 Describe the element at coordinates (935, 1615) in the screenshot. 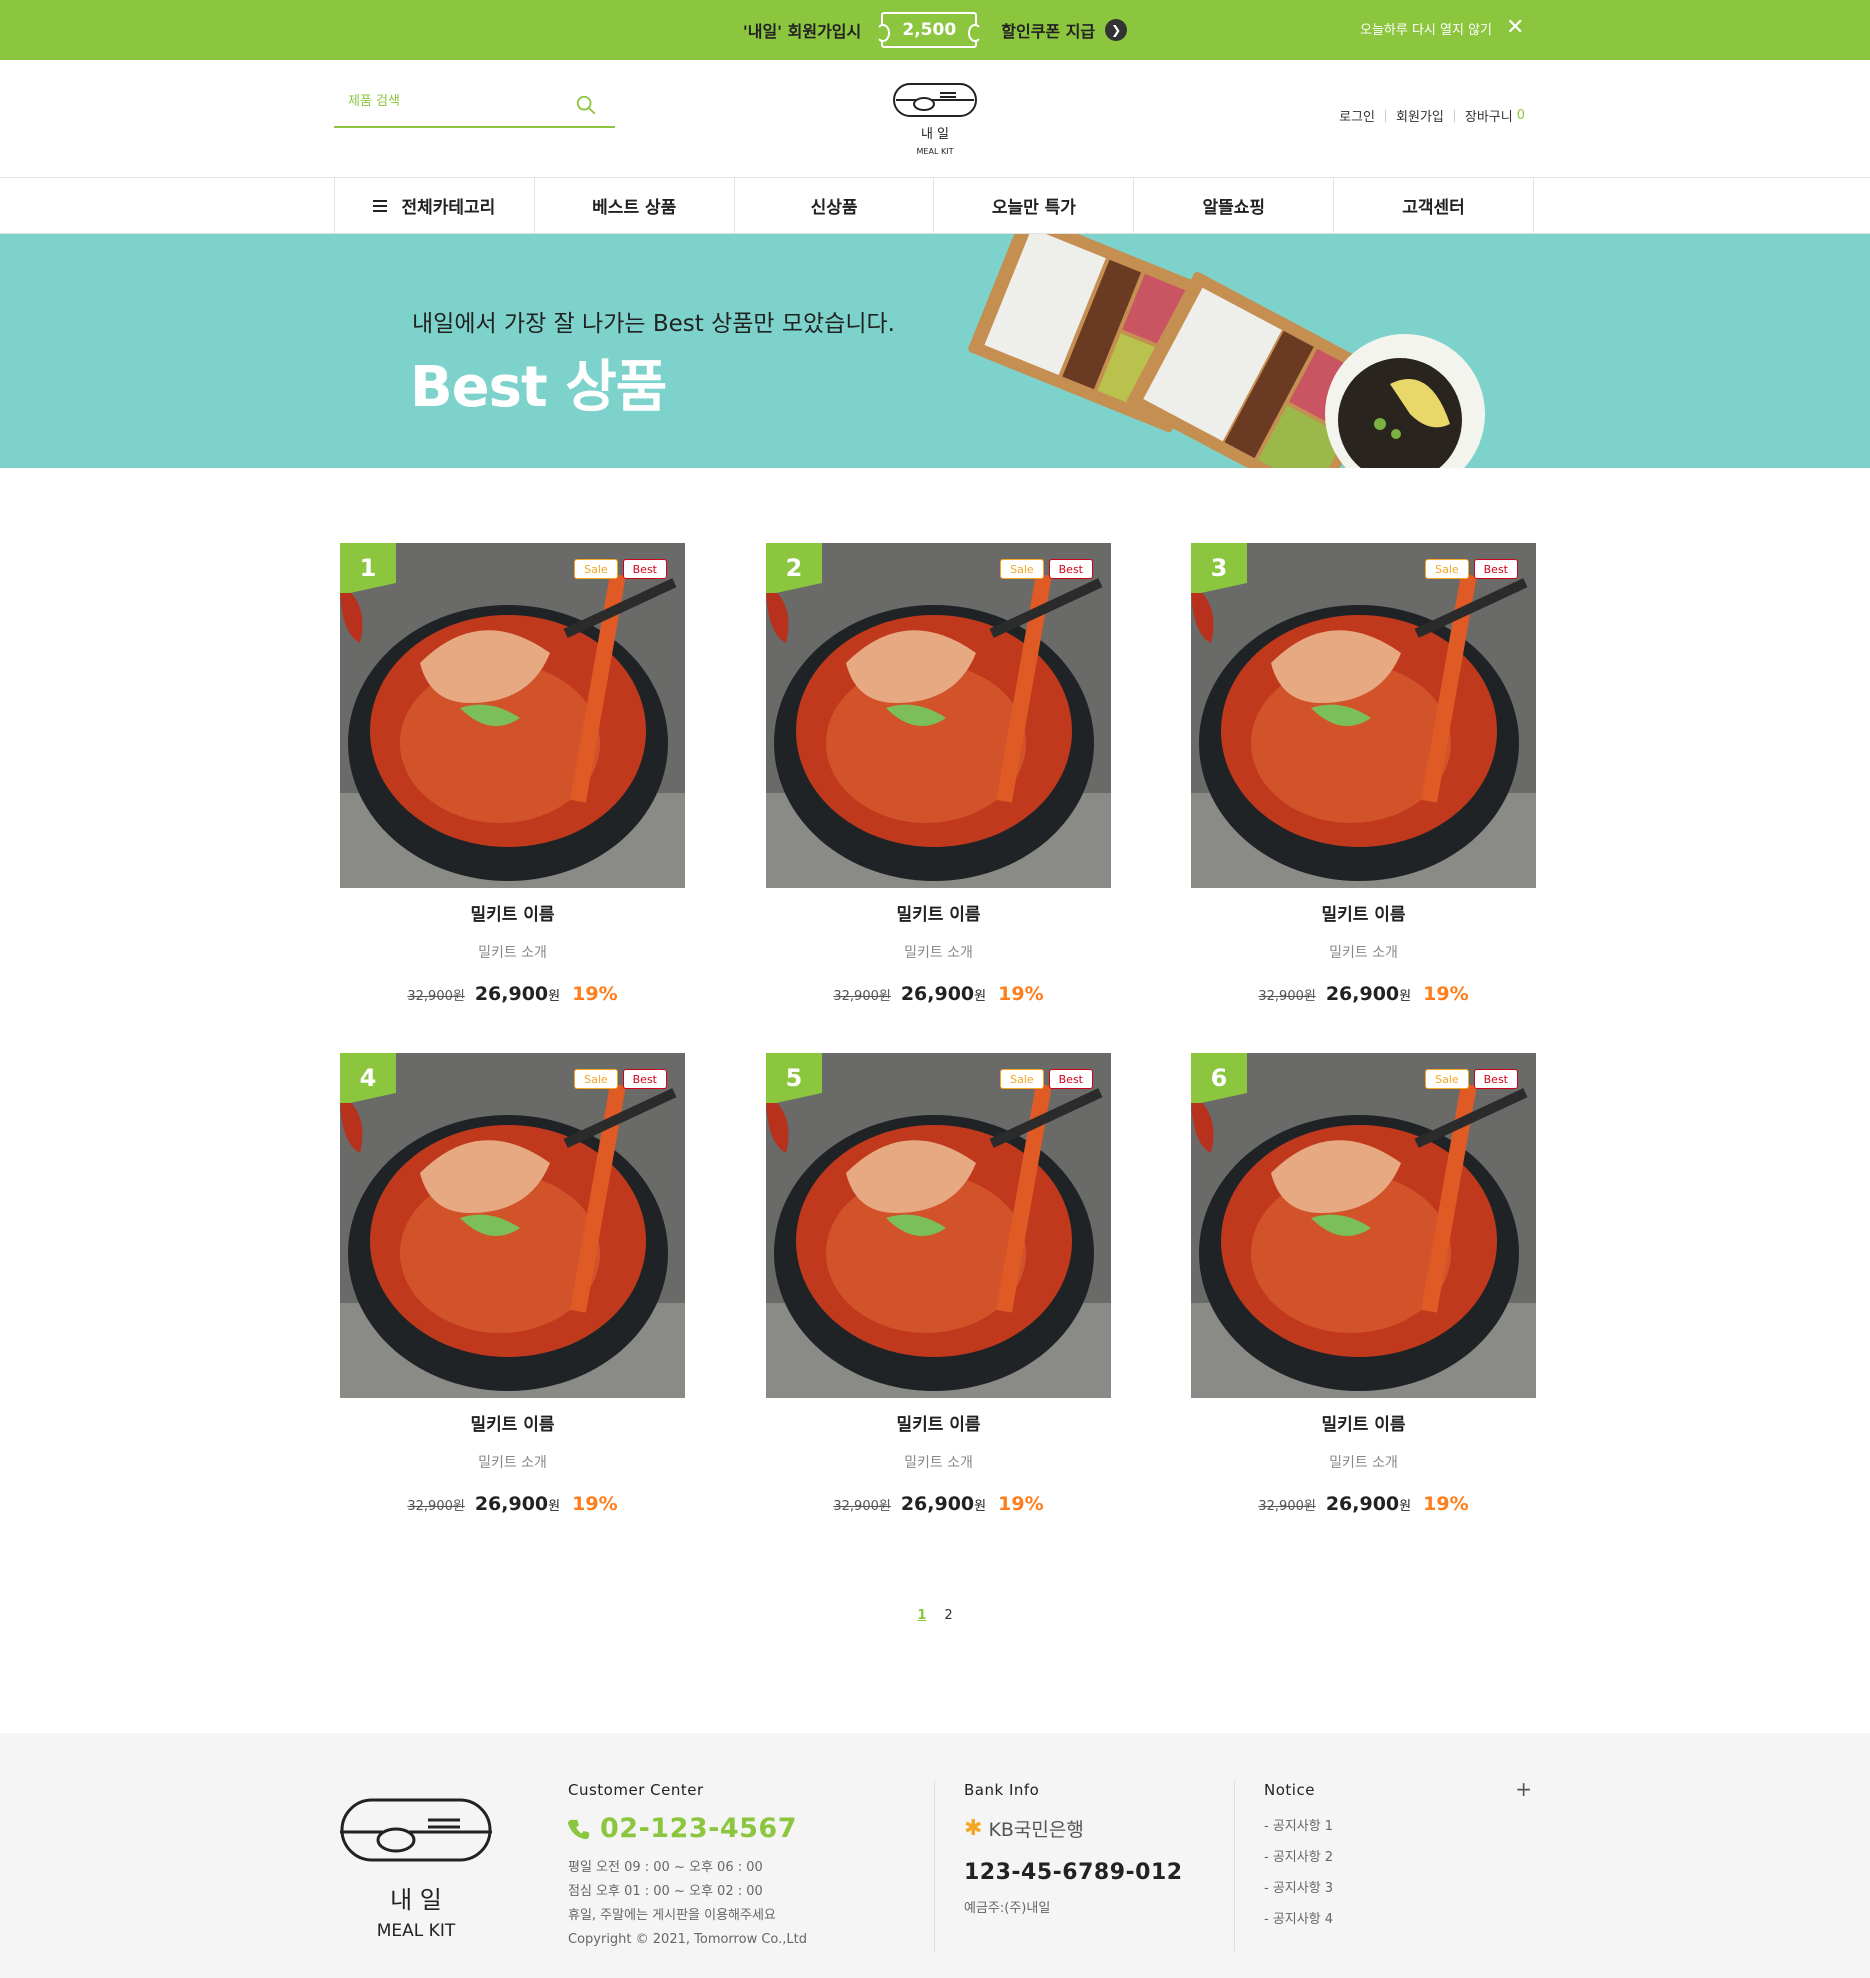

I see `pagination: 1 2` at that location.